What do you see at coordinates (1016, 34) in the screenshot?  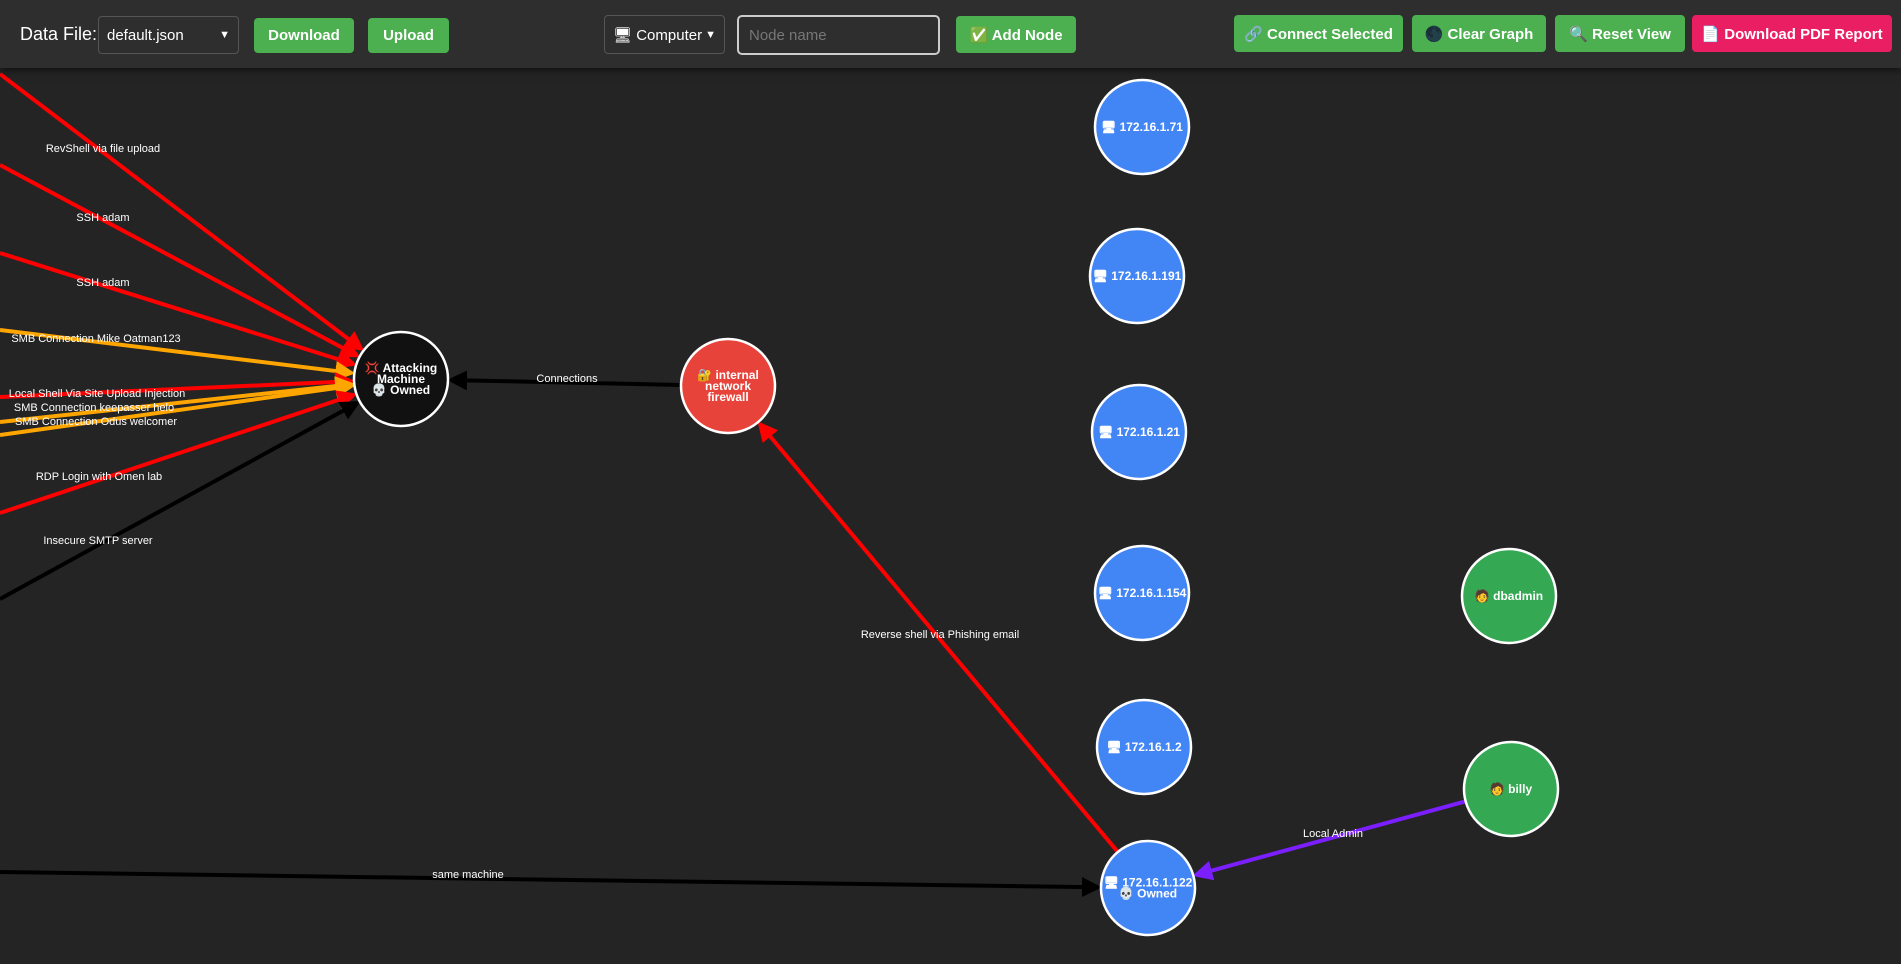 I see `add-node-button: ✅ Add Node` at bounding box center [1016, 34].